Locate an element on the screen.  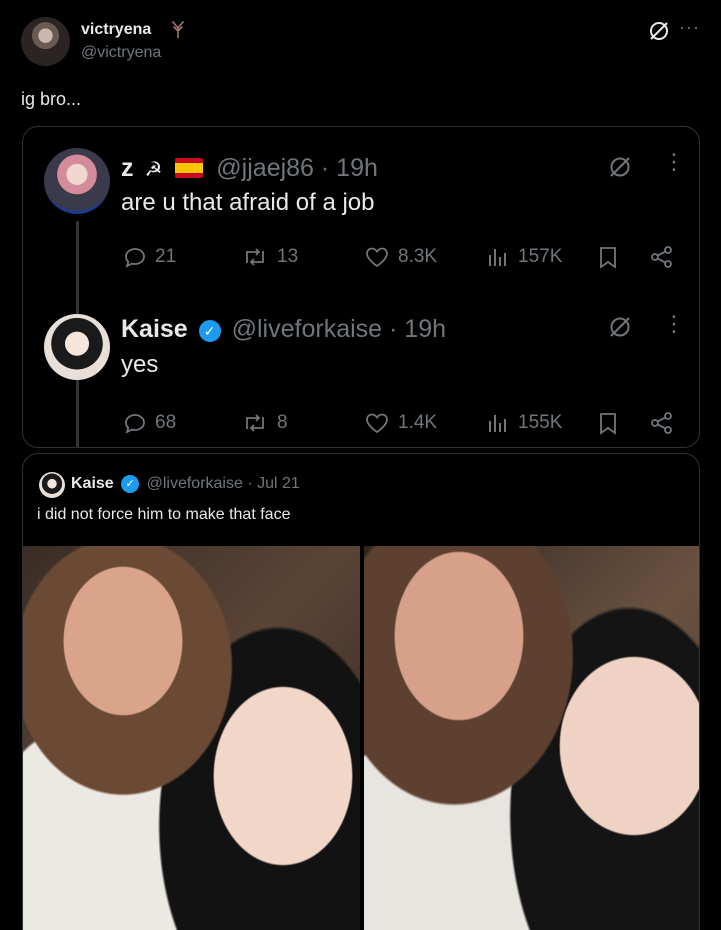
reply-count: 68 is located at coordinates (166, 422).